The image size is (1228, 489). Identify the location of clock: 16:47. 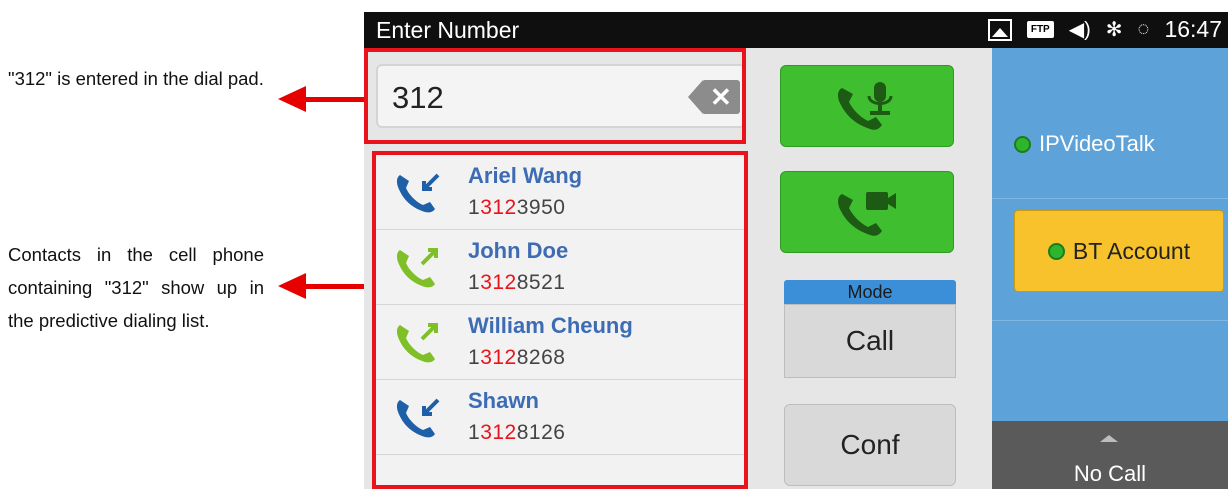
(1193, 29).